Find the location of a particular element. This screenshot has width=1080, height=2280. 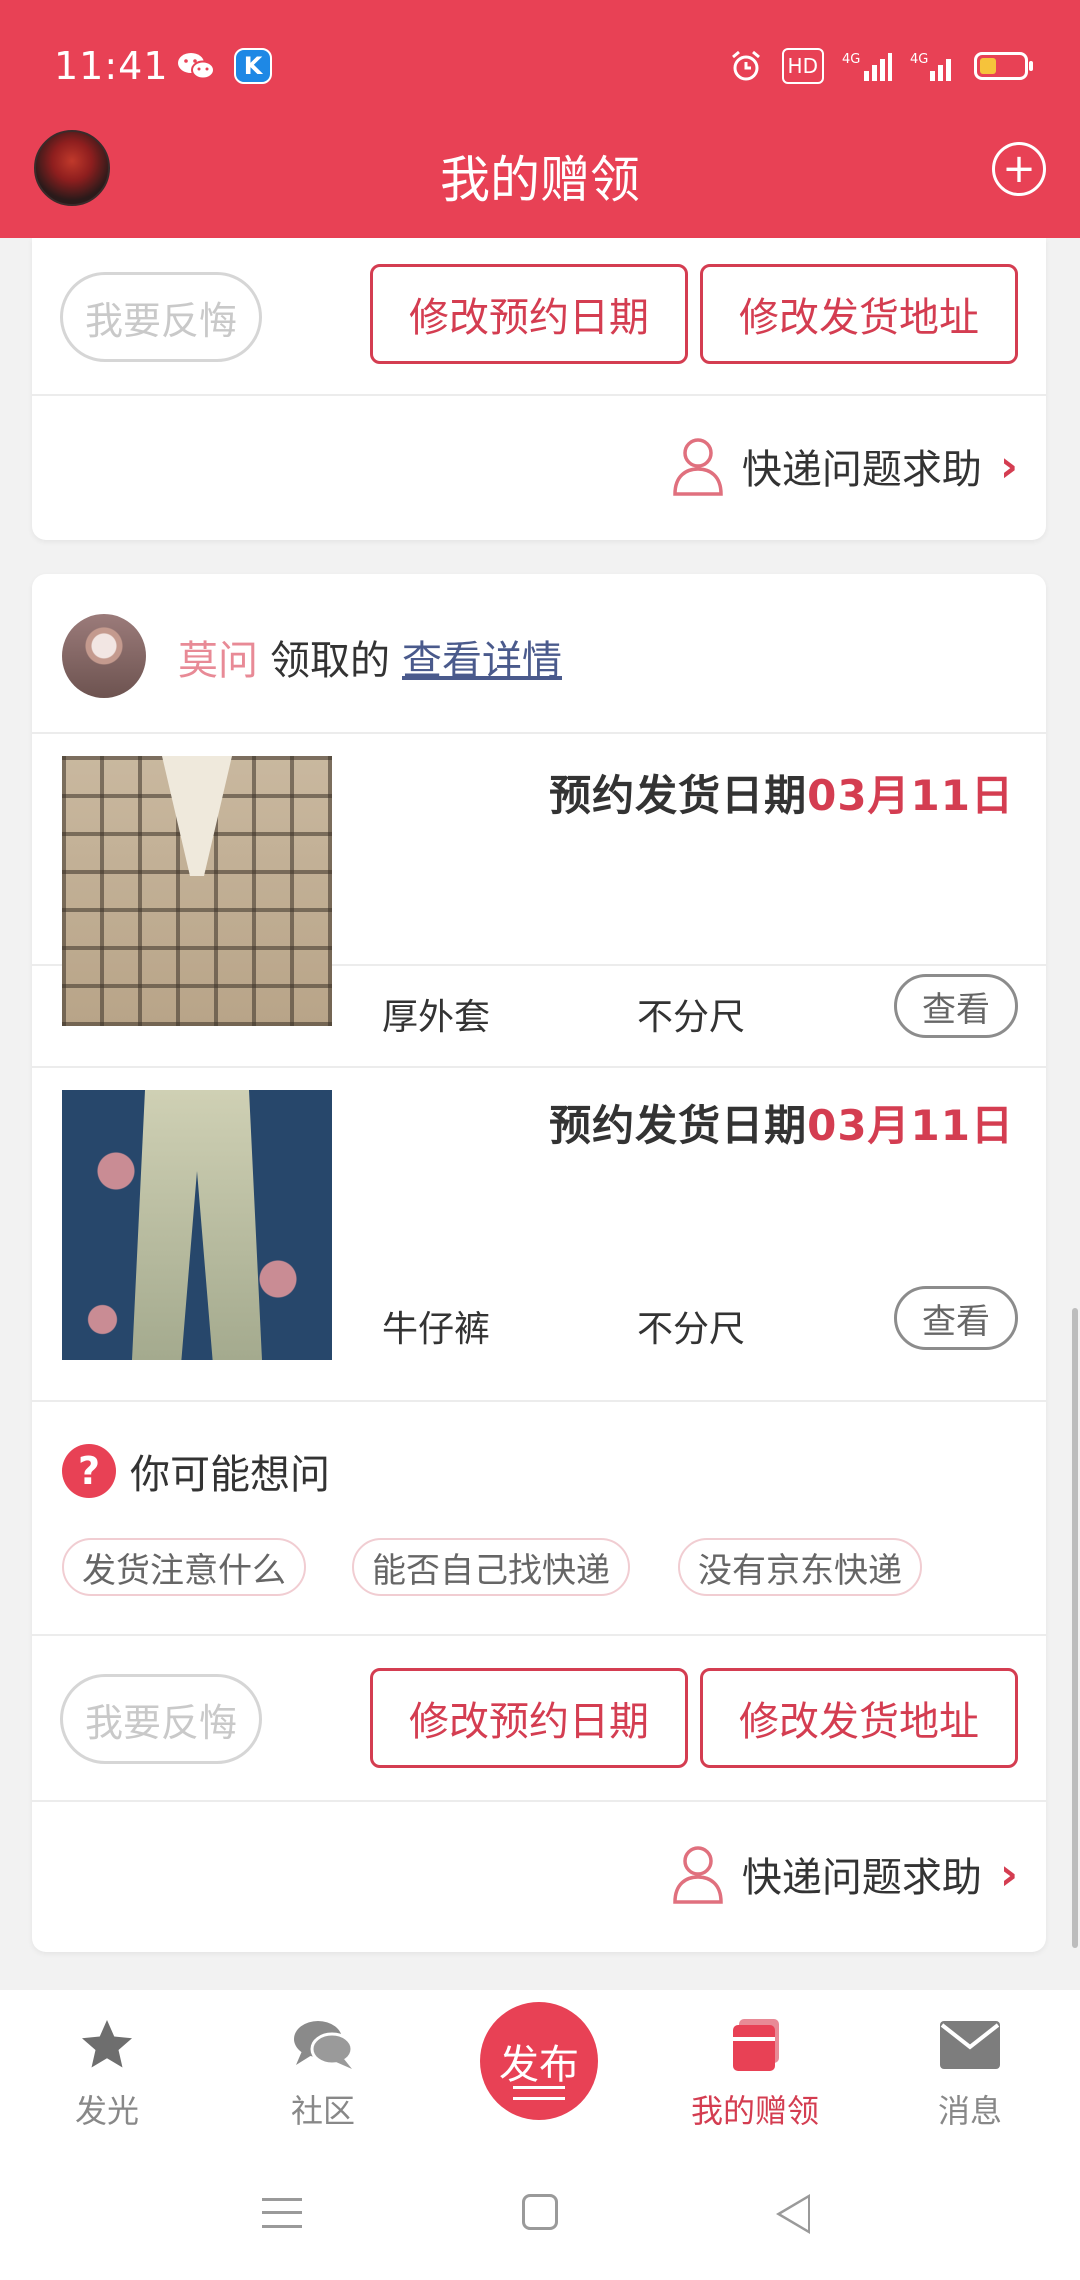

list-item: 预约发货日期03月11日 牛仔裤 不分尺 查看 is located at coordinates (539, 1236).